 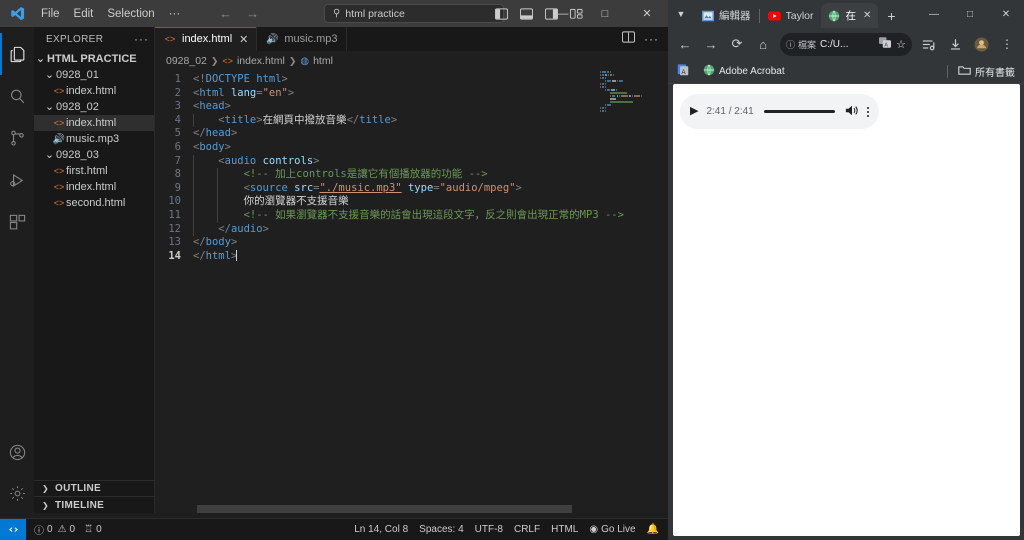 What do you see at coordinates (94, 203) in the screenshot?
I see `tree-item-second-html: <> second.html` at bounding box center [94, 203].